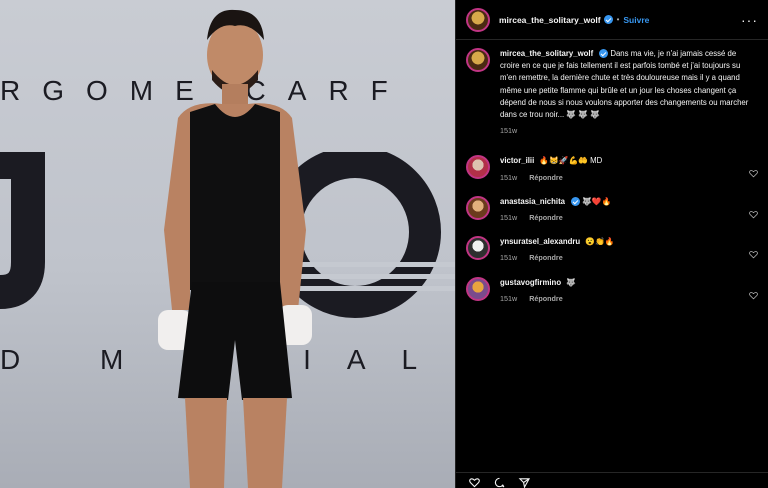 This screenshot has width=768, height=488. I want to click on comment-item: victor_ilii 🔥😸🚀💪🤲 MD 151w Répondre, so click(612, 169).